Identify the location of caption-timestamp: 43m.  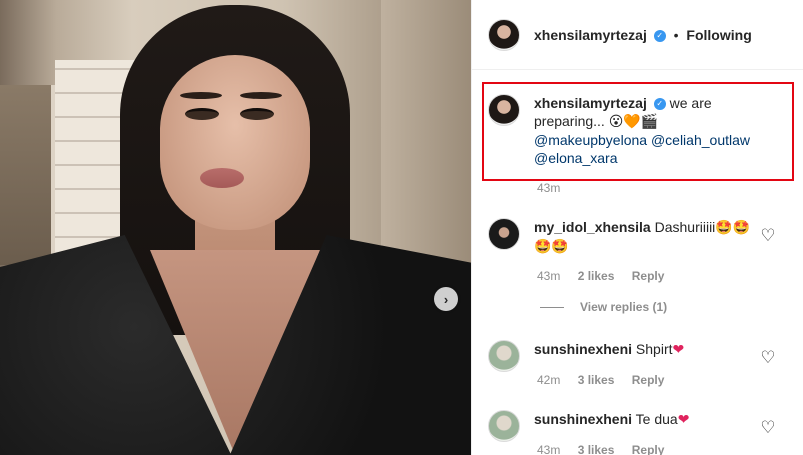
(548, 188).